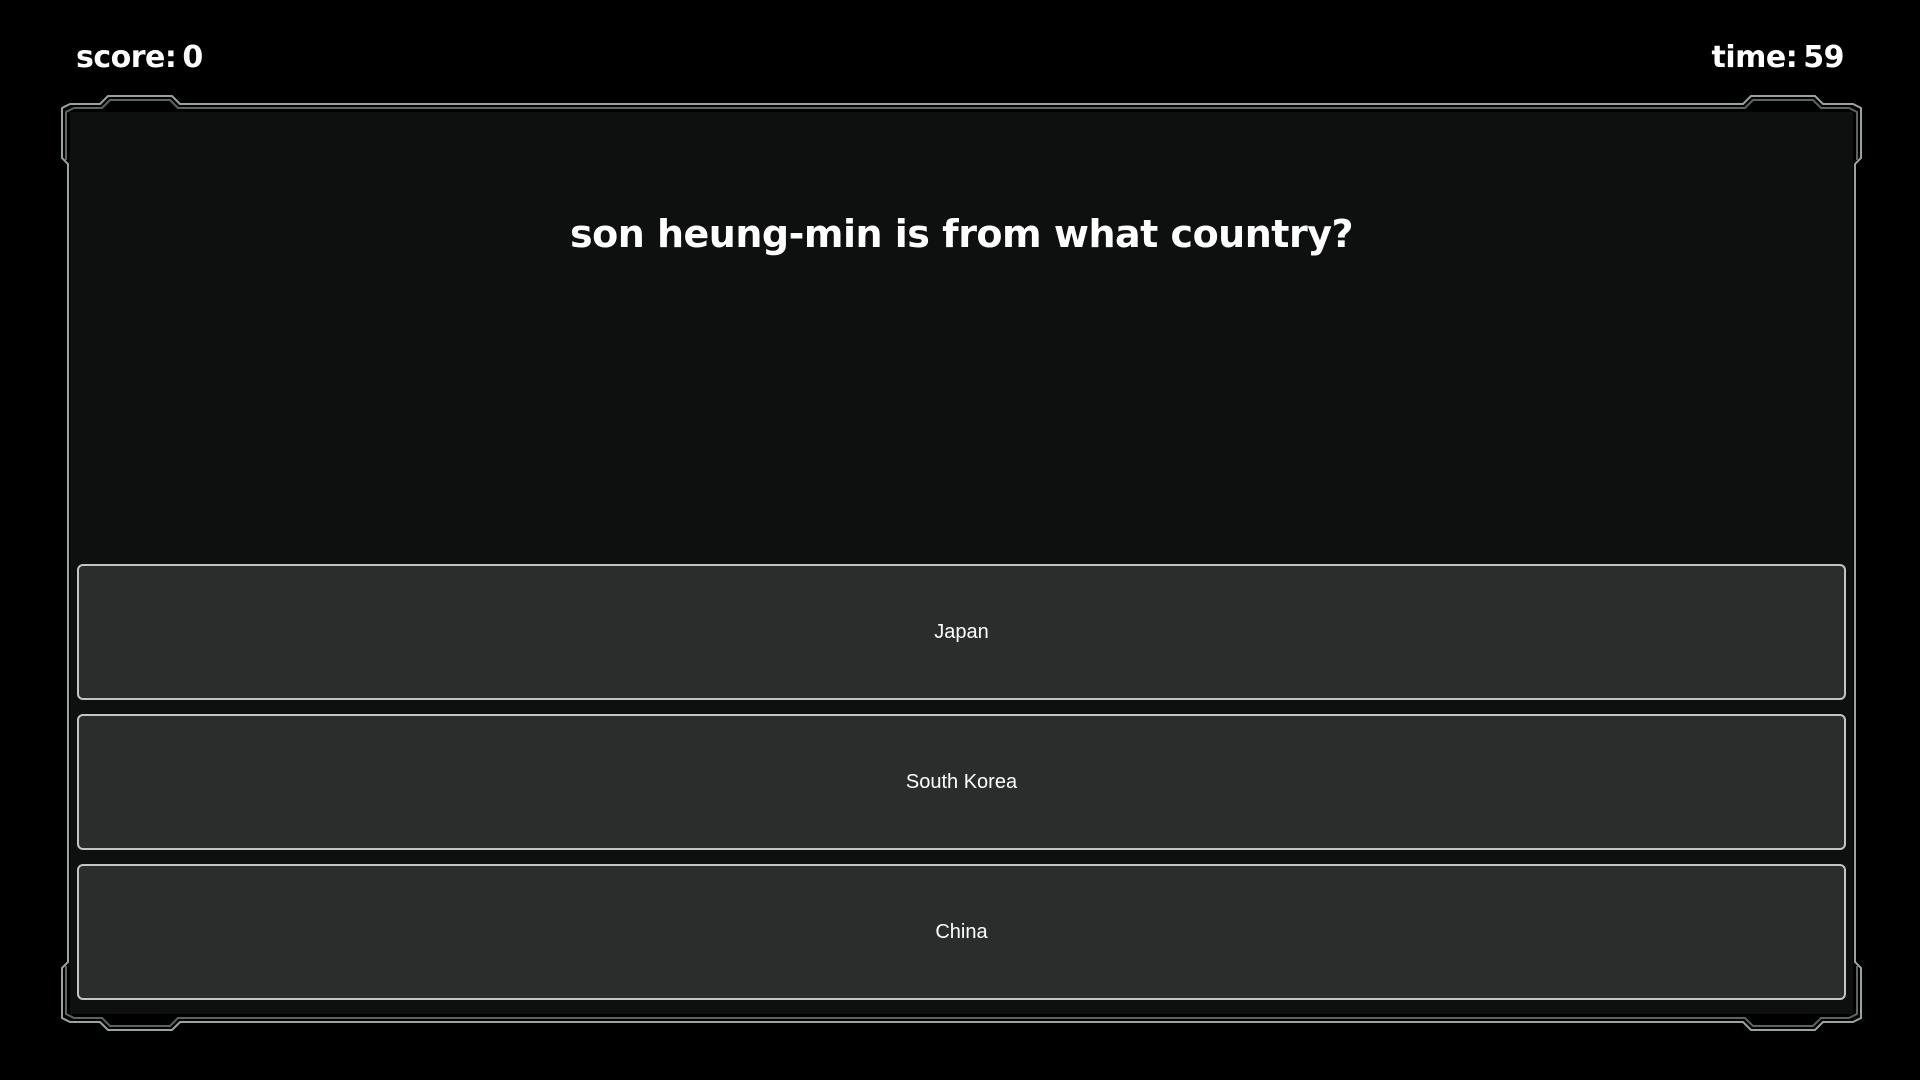  I want to click on timer-display: time: 59, so click(1778, 57).